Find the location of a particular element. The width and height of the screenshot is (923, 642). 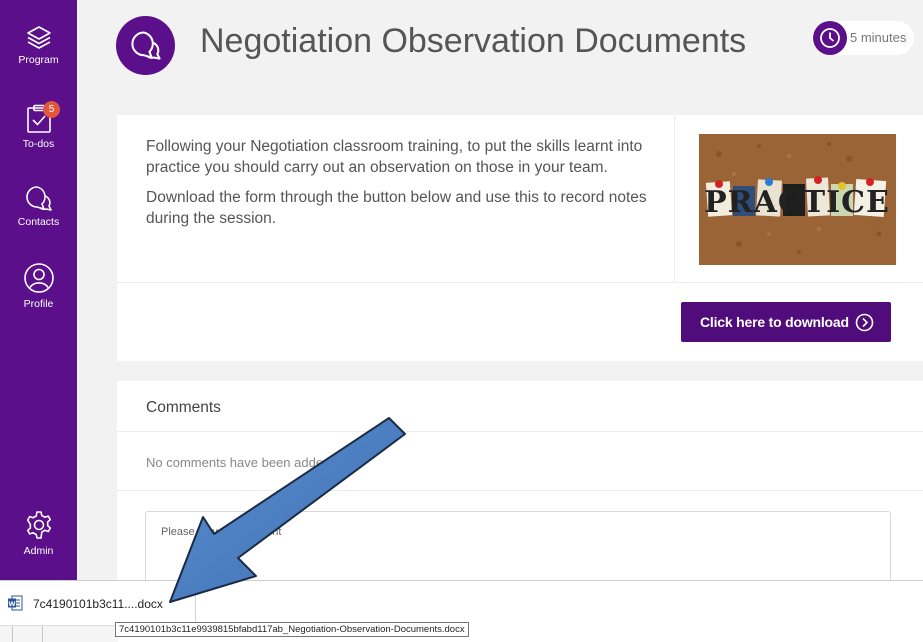

sidebar-item-label: Program is located at coordinates (38, 60).